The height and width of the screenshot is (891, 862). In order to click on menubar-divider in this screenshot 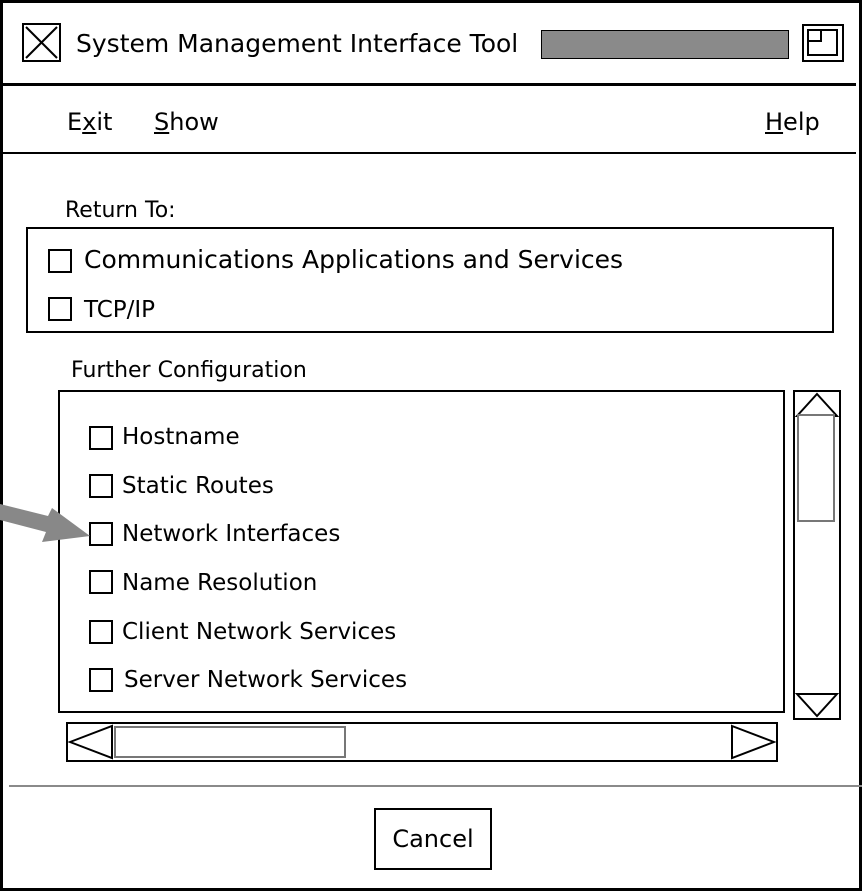, I will do `click(429, 153)`.